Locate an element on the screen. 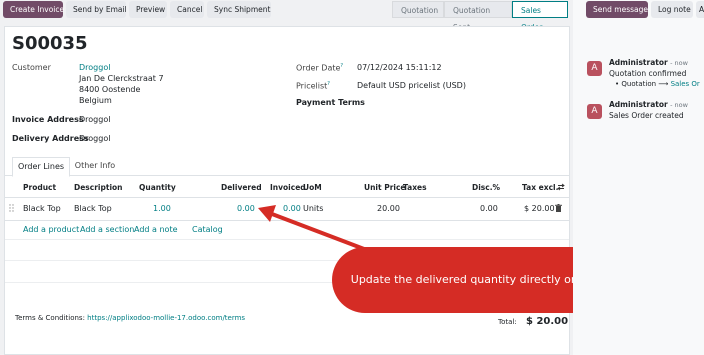 This screenshot has height=355, width=704. row-invoiced: 0.00 is located at coordinates (292, 208).